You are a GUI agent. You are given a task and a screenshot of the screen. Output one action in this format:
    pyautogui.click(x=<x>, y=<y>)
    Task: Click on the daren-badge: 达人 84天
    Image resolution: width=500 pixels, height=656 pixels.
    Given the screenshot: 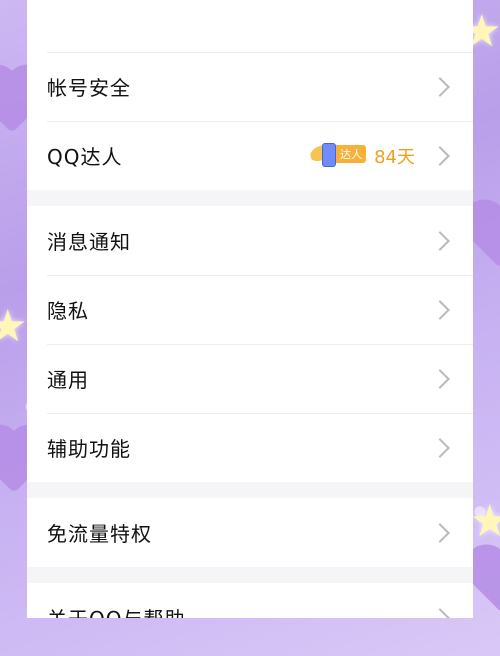 What is the action you would take?
    pyautogui.click(x=365, y=155)
    